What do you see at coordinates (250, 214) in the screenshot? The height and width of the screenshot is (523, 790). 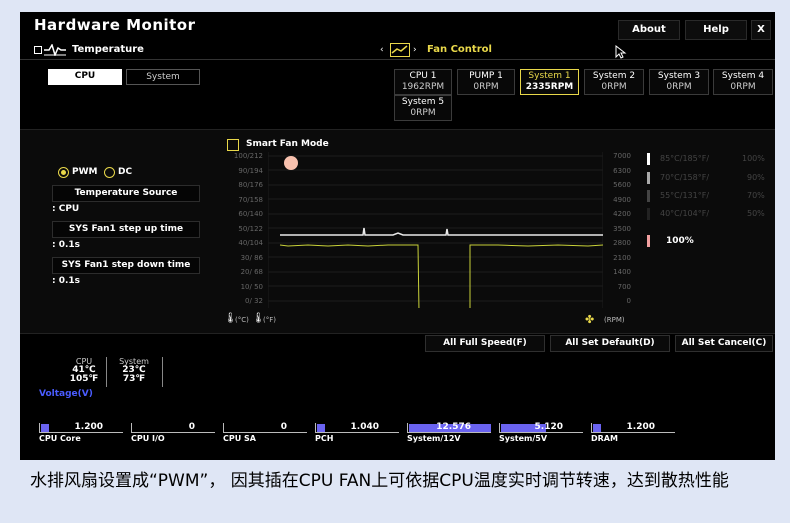 I see `y-tick-left: 60/140` at bounding box center [250, 214].